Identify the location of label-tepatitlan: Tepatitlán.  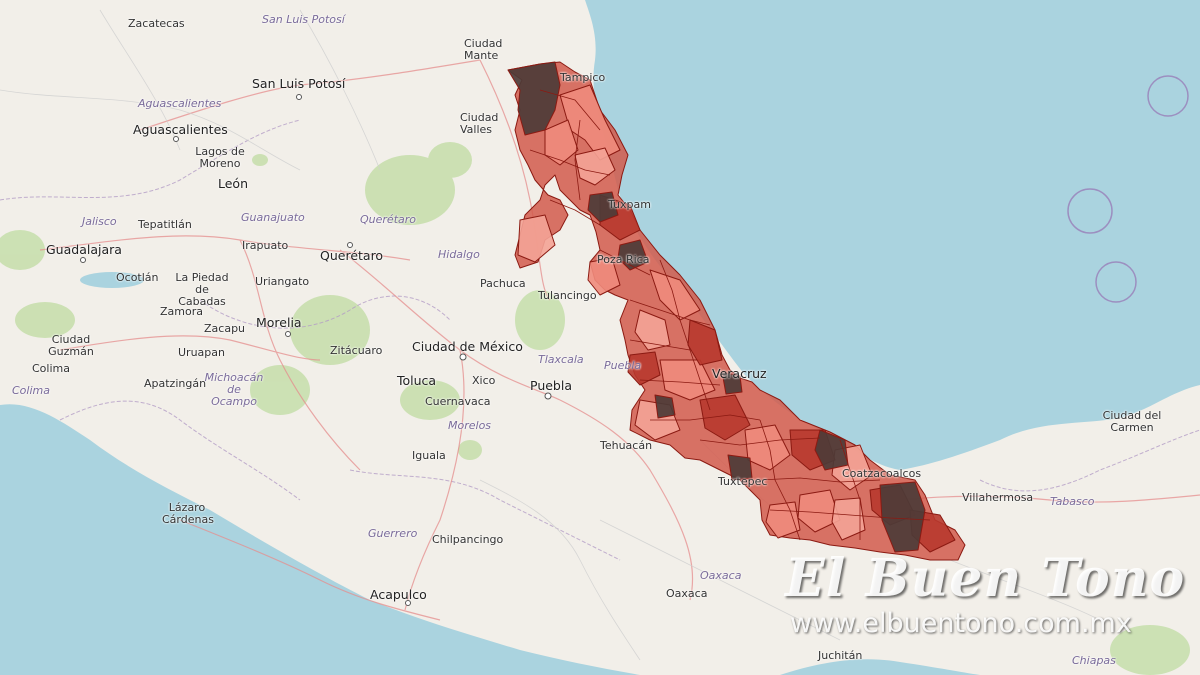
(165, 224).